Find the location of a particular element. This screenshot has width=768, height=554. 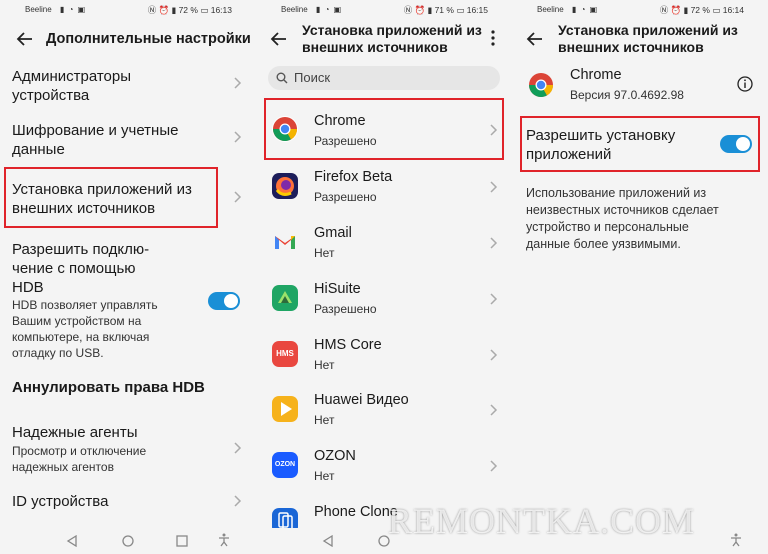

revoke-hdb-button: Аннулировать права HDB is located at coordinates (108, 387).